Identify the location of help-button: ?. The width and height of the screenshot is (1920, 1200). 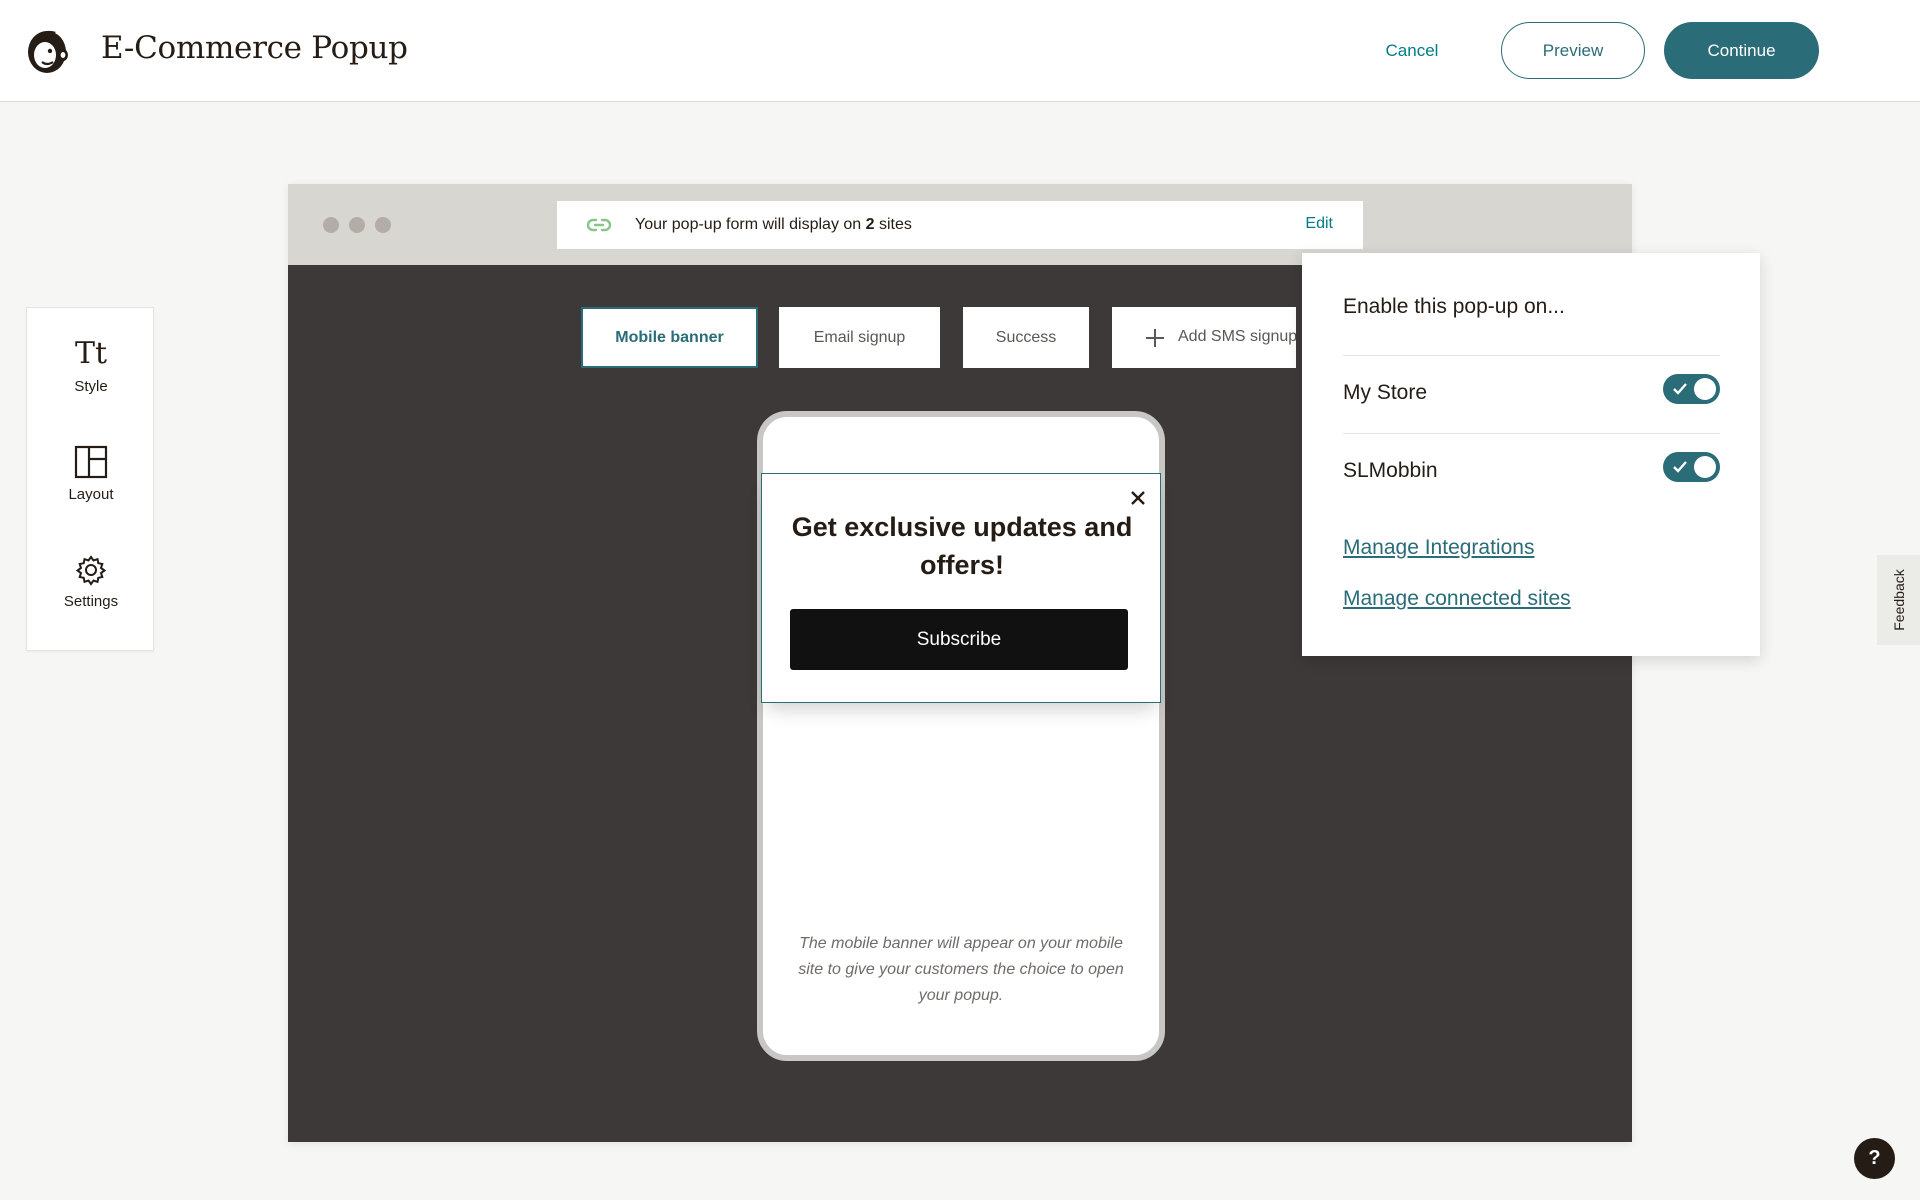
(1874, 1158).